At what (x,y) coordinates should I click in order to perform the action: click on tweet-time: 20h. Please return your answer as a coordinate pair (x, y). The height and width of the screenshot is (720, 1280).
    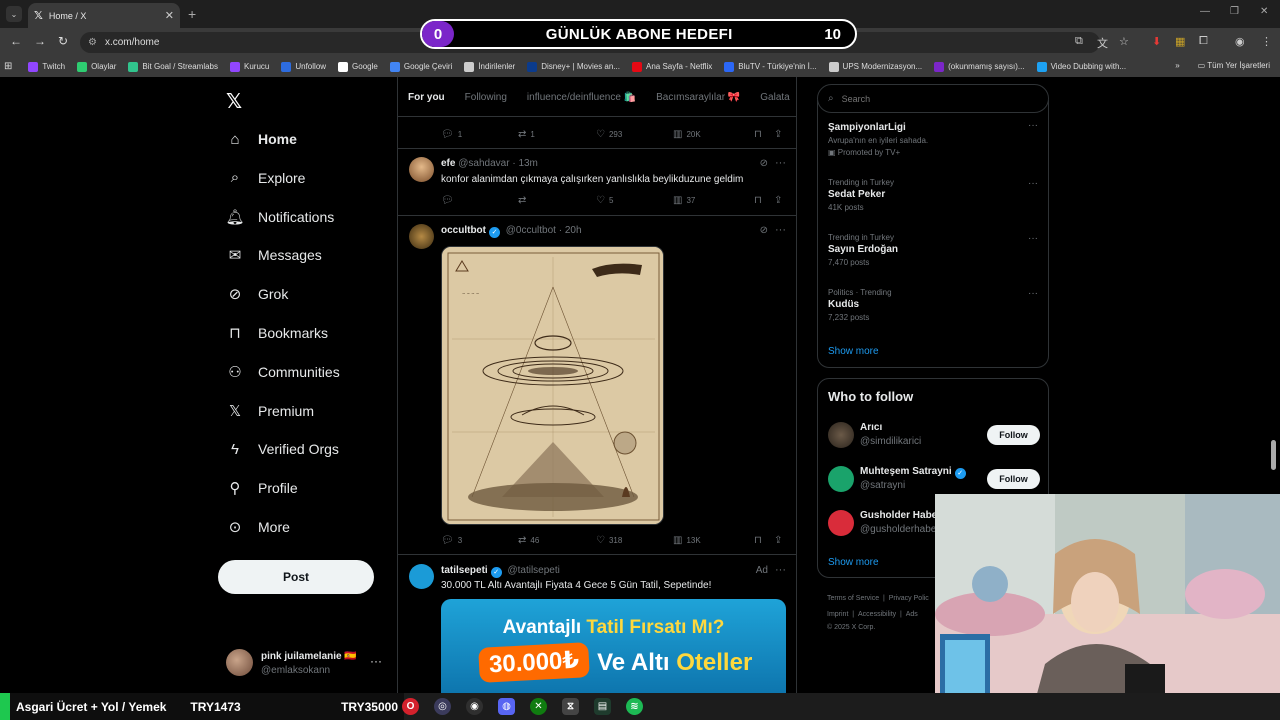
    Looking at the image, I should click on (573, 230).